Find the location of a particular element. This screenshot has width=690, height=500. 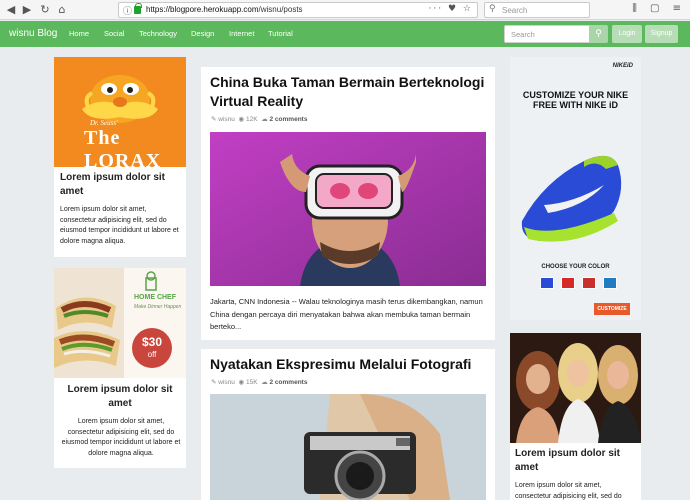

choose-color-label: CHOOSE YOUR COLOR is located at coordinates (575, 267).